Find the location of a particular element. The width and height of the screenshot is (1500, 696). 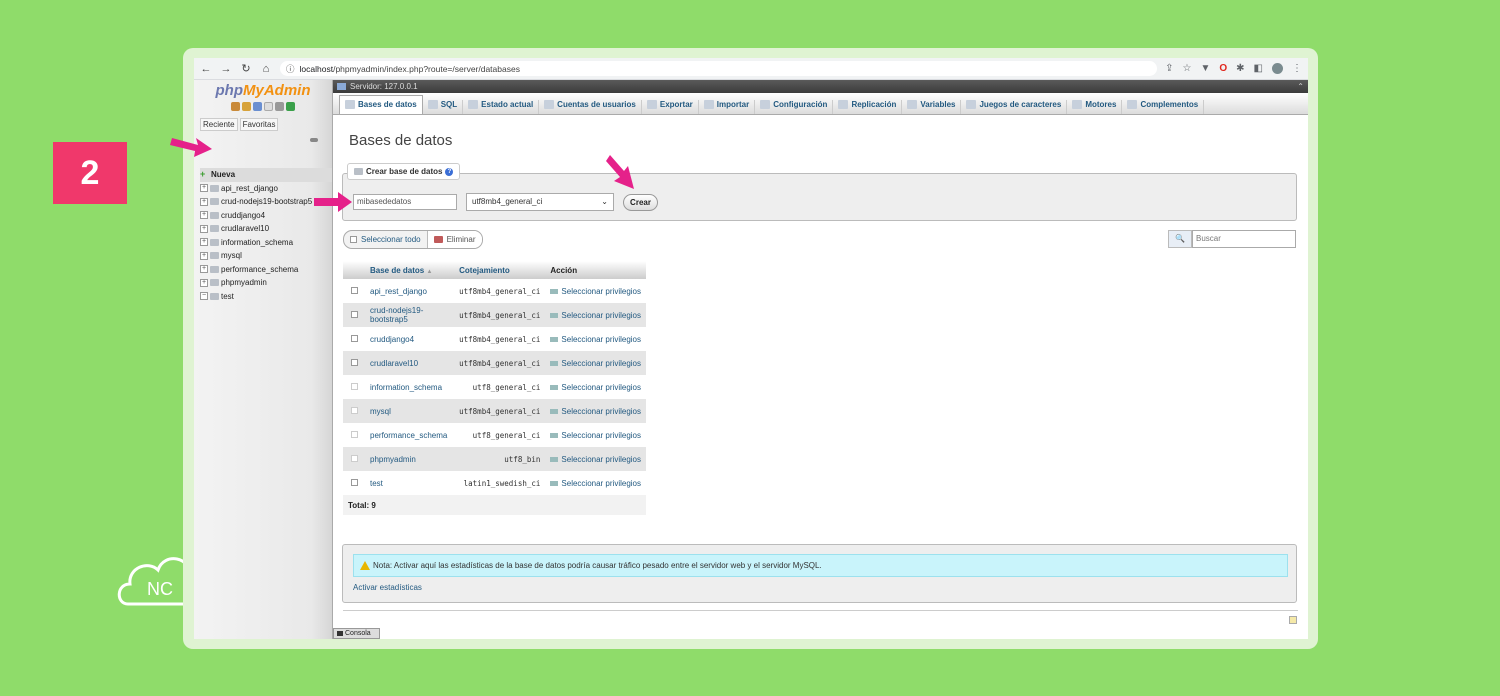

tab-engines: Motores is located at coordinates (1095, 107).